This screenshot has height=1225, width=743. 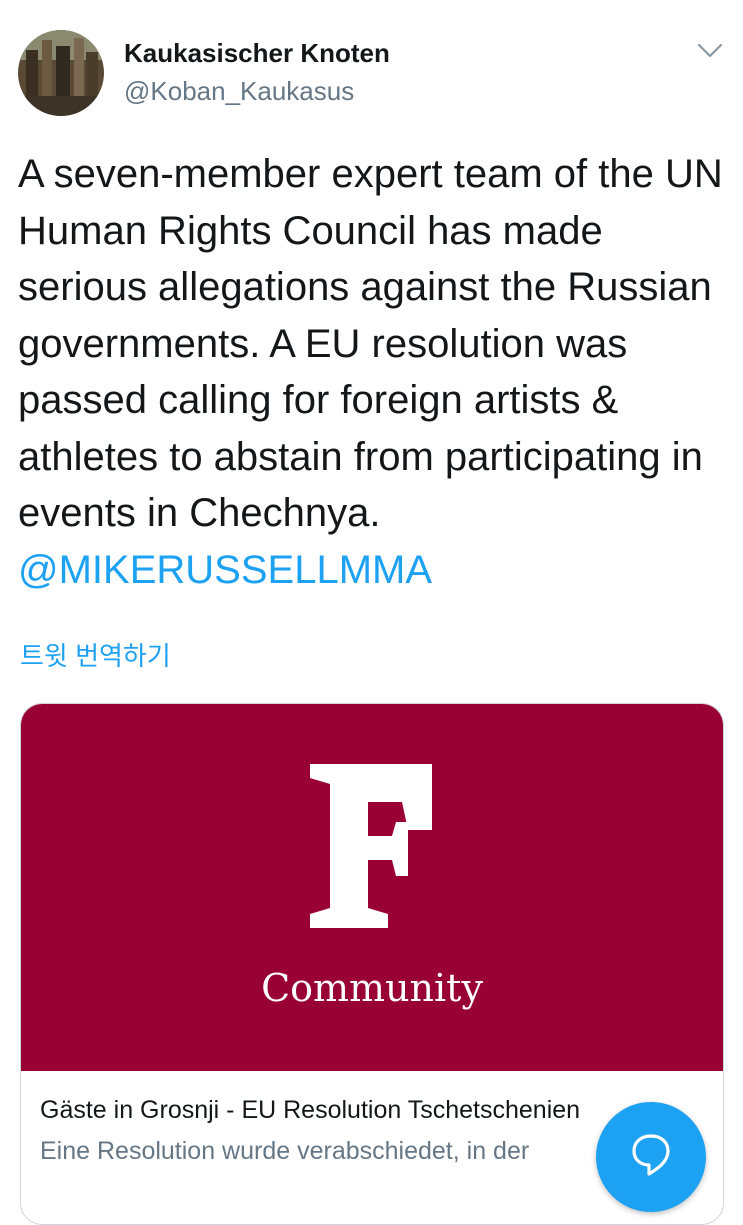 I want to click on f-logo-icon, so click(x=371, y=846).